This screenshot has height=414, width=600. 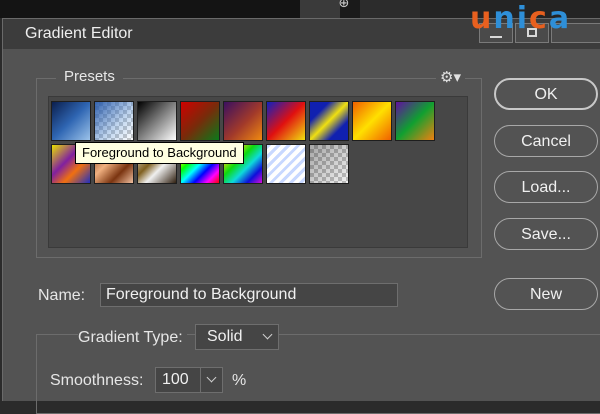 I want to click on preset-swatch-foreground-to-transparent, so click(x=114, y=121).